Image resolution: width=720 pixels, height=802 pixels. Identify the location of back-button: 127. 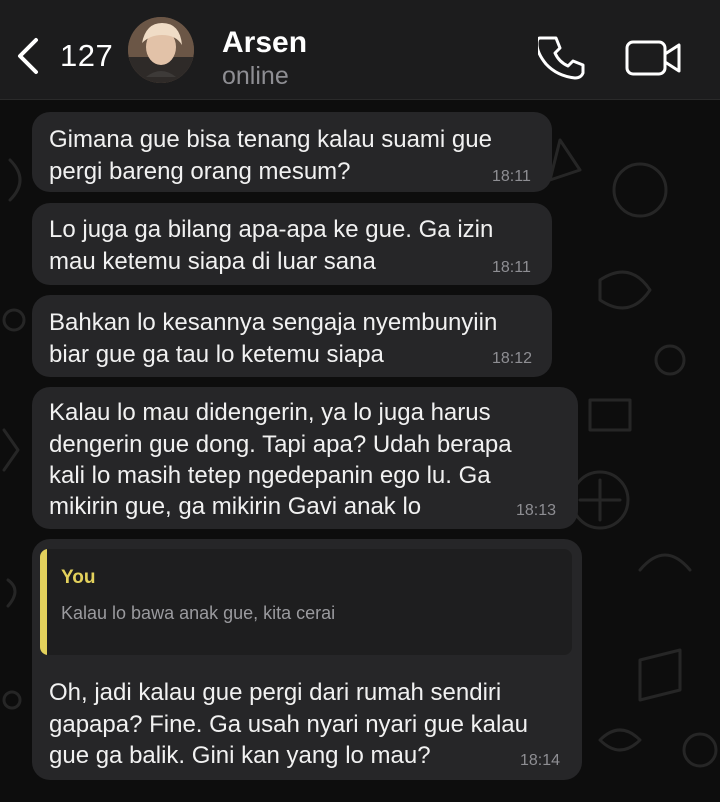
(64, 56).